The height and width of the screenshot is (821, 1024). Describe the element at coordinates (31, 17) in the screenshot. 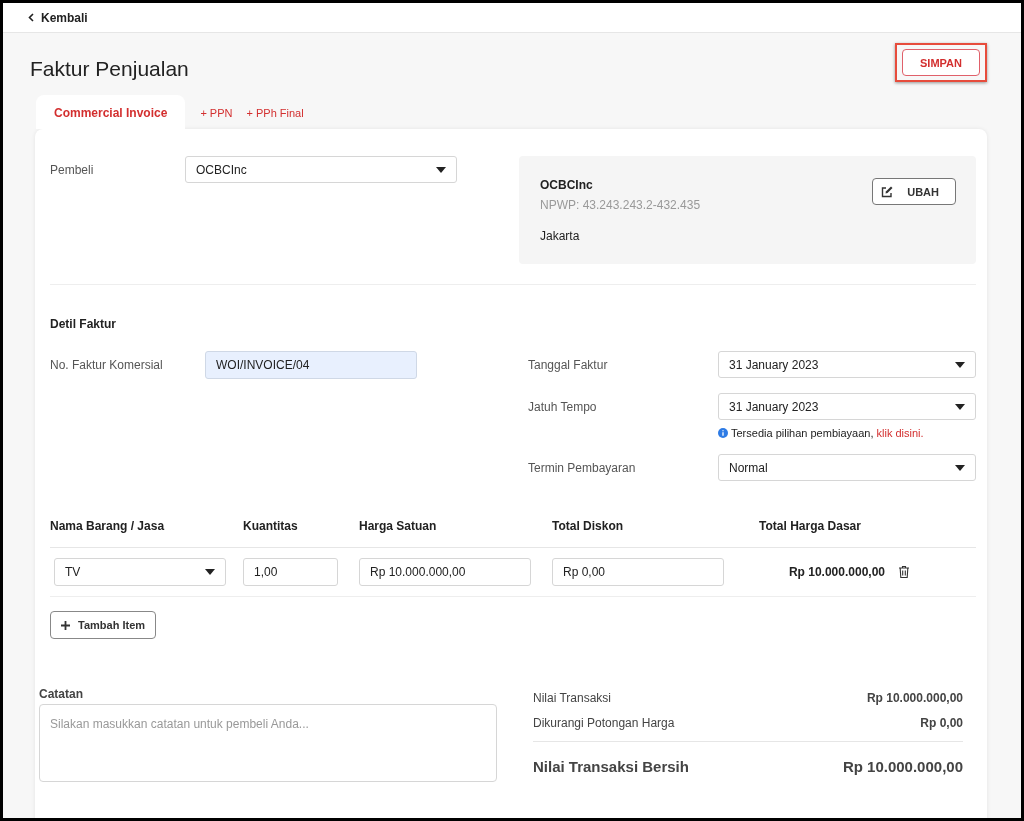

I see `chevron-left-icon` at that location.